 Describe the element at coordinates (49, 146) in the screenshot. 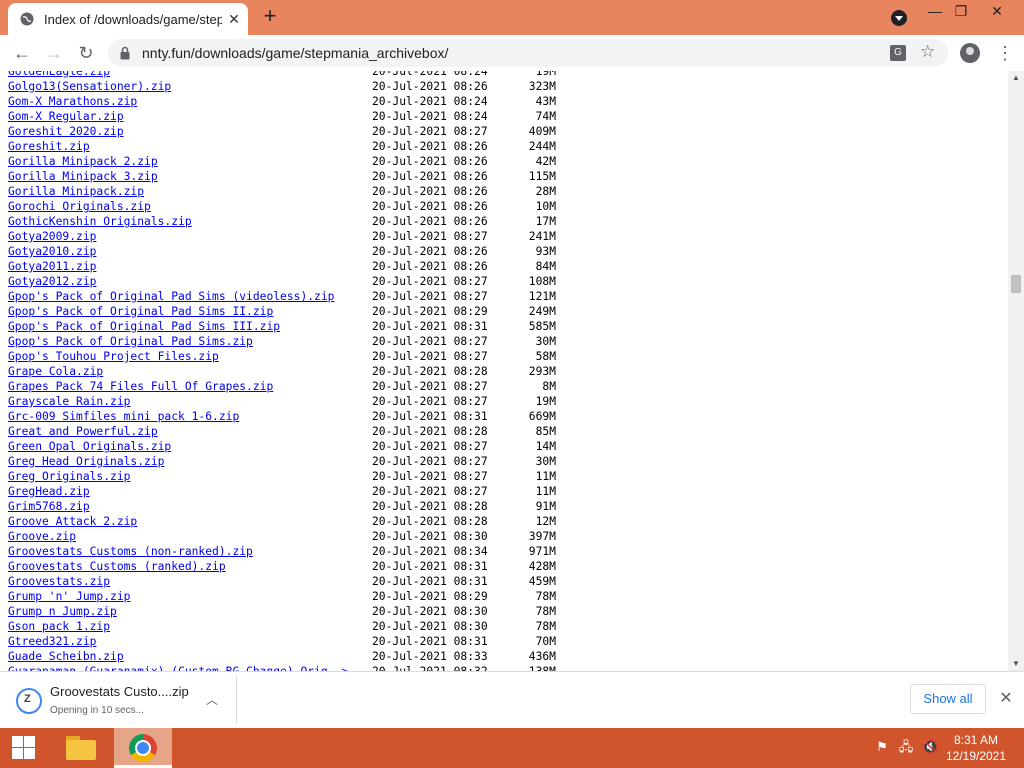

I see `file-link: Goreshit.zip` at that location.